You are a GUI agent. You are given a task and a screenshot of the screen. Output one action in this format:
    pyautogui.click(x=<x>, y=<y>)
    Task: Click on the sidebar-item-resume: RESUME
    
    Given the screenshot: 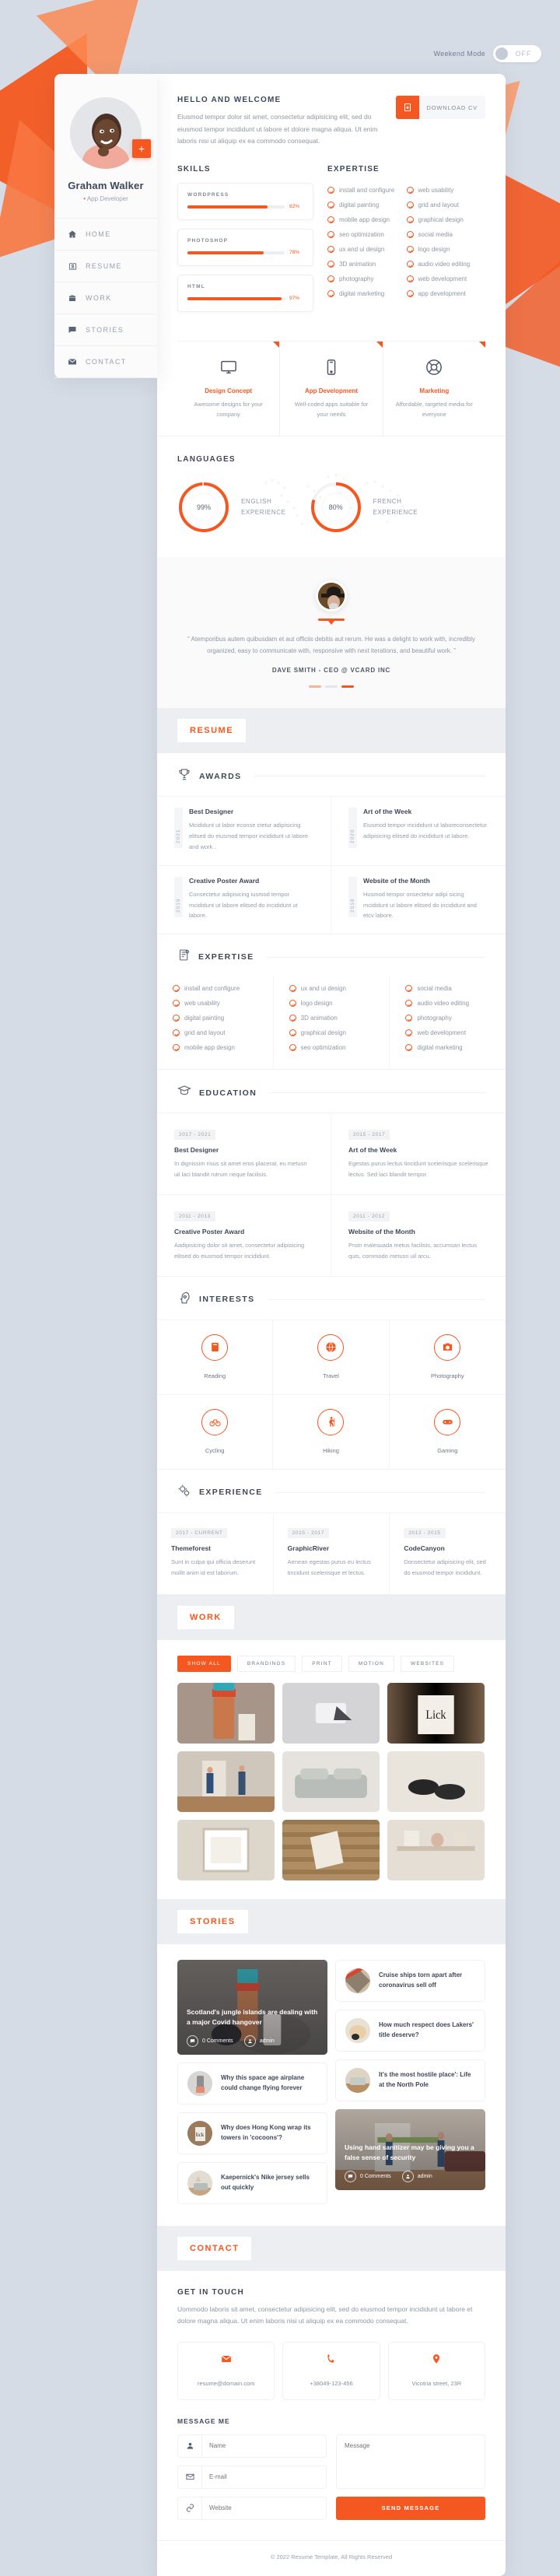 What is the action you would take?
    pyautogui.click(x=105, y=266)
    